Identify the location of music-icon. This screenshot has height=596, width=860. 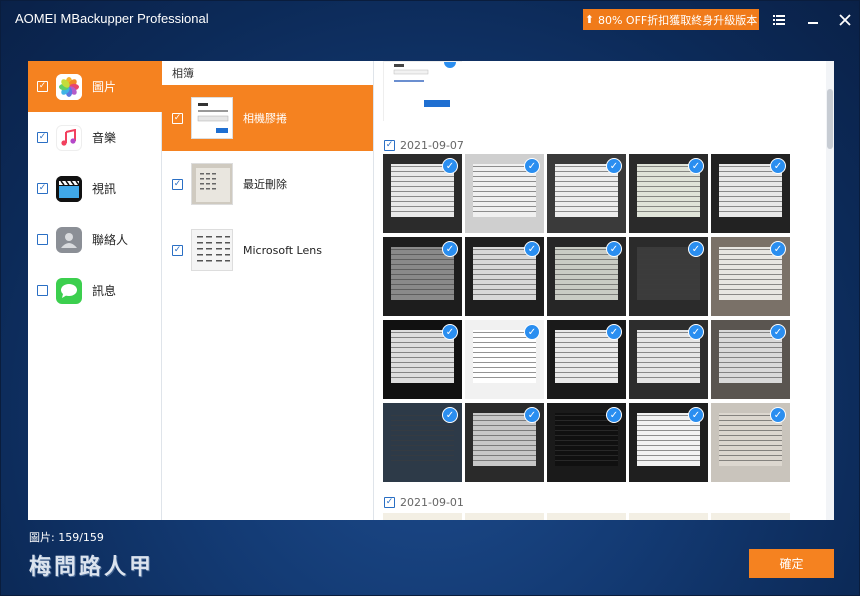
(69, 137).